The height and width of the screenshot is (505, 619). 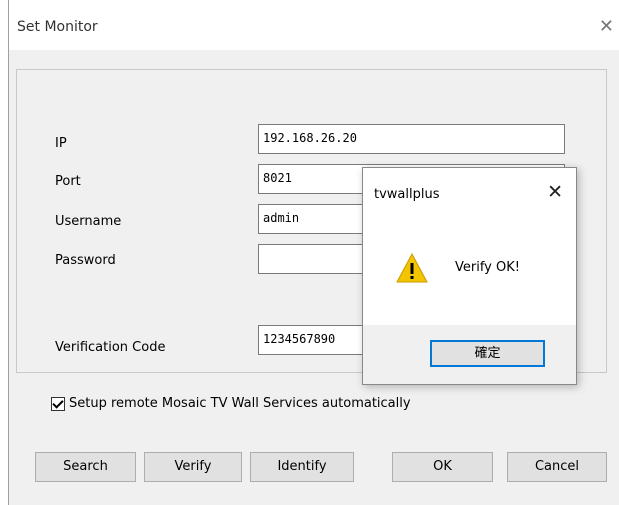 What do you see at coordinates (85, 467) in the screenshot?
I see `search-button: Search` at bounding box center [85, 467].